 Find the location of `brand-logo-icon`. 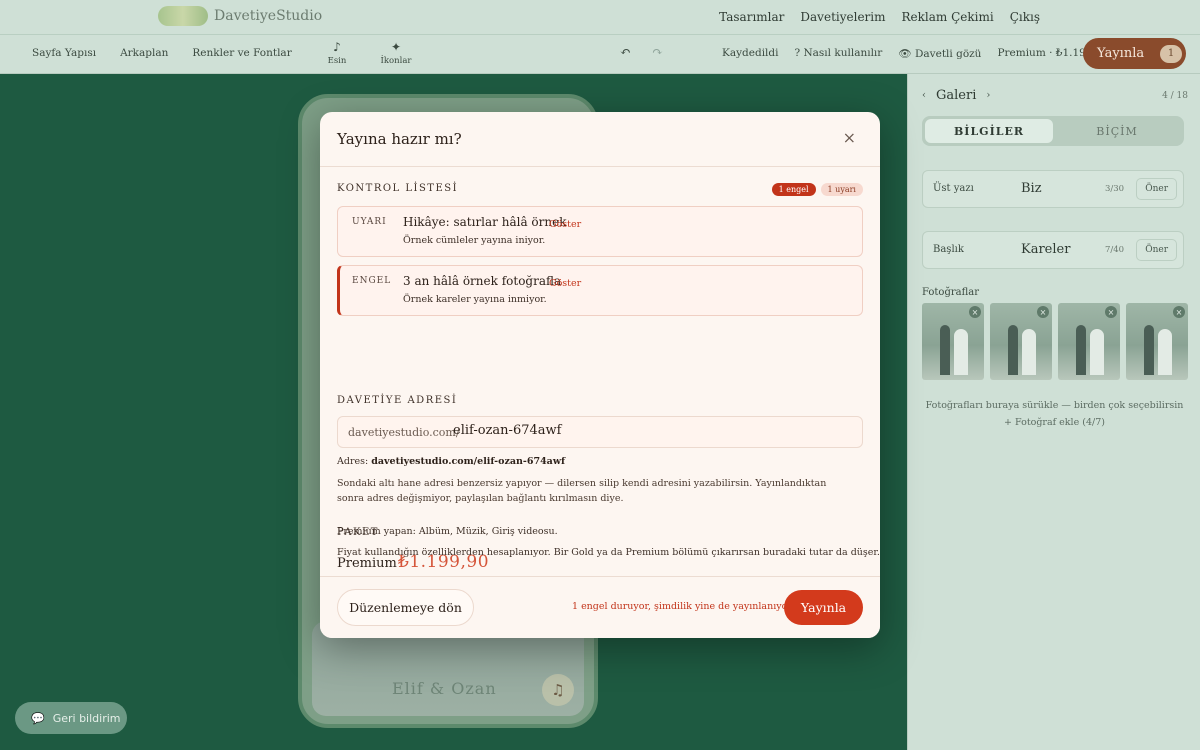

brand-logo-icon is located at coordinates (183, 16).